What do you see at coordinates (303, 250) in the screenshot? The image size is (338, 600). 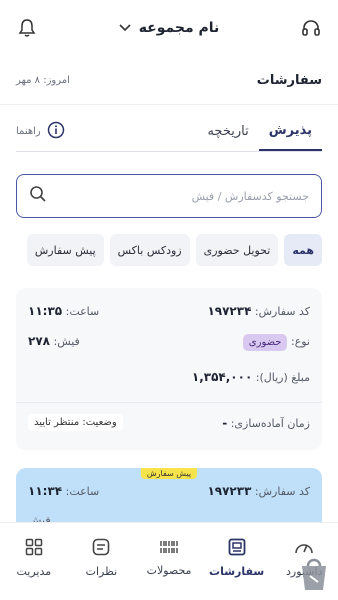 I see `filter-all: همه` at bounding box center [303, 250].